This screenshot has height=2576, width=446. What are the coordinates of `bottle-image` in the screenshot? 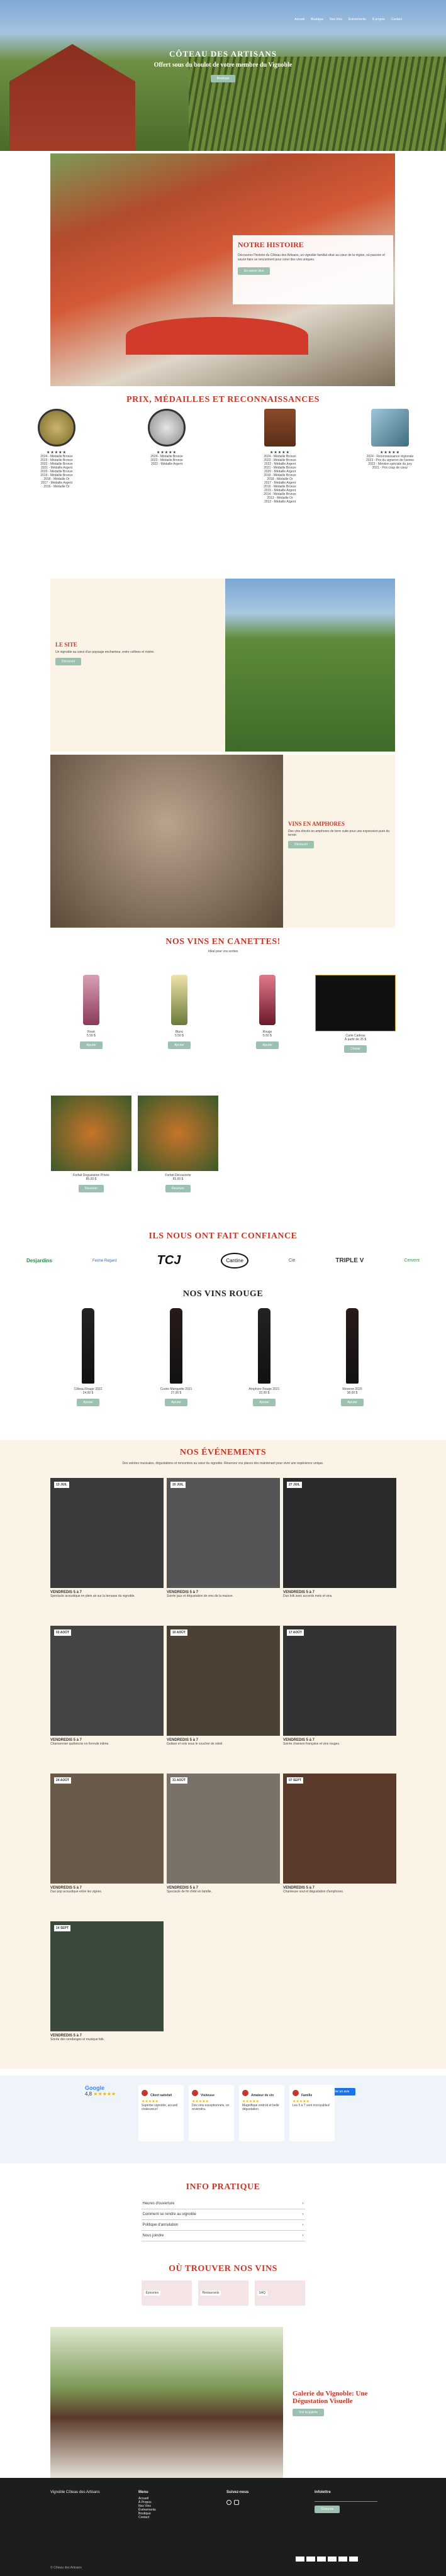 It's located at (352, 1346).